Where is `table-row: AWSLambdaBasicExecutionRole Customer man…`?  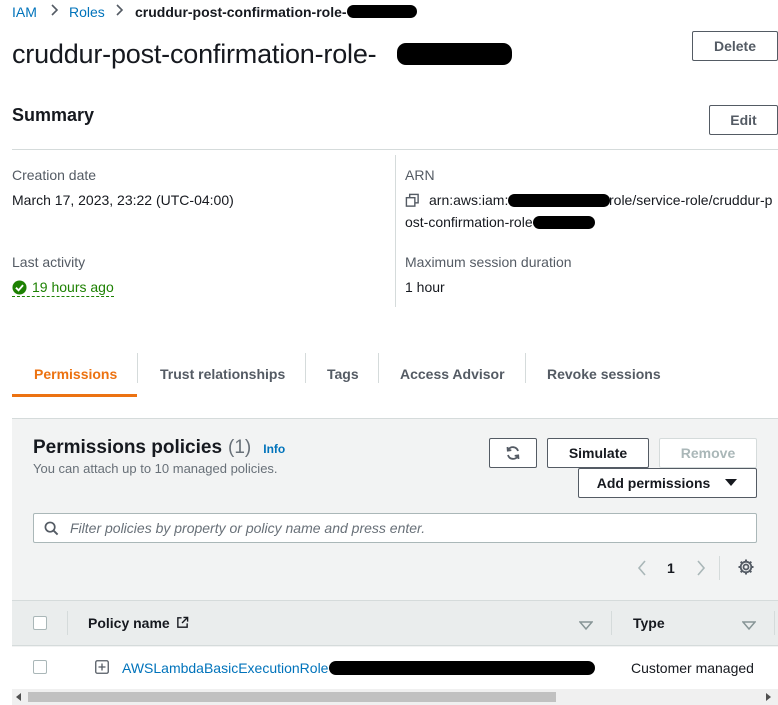 table-row: AWSLambdaBasicExecutionRole Customer man… is located at coordinates (395, 668).